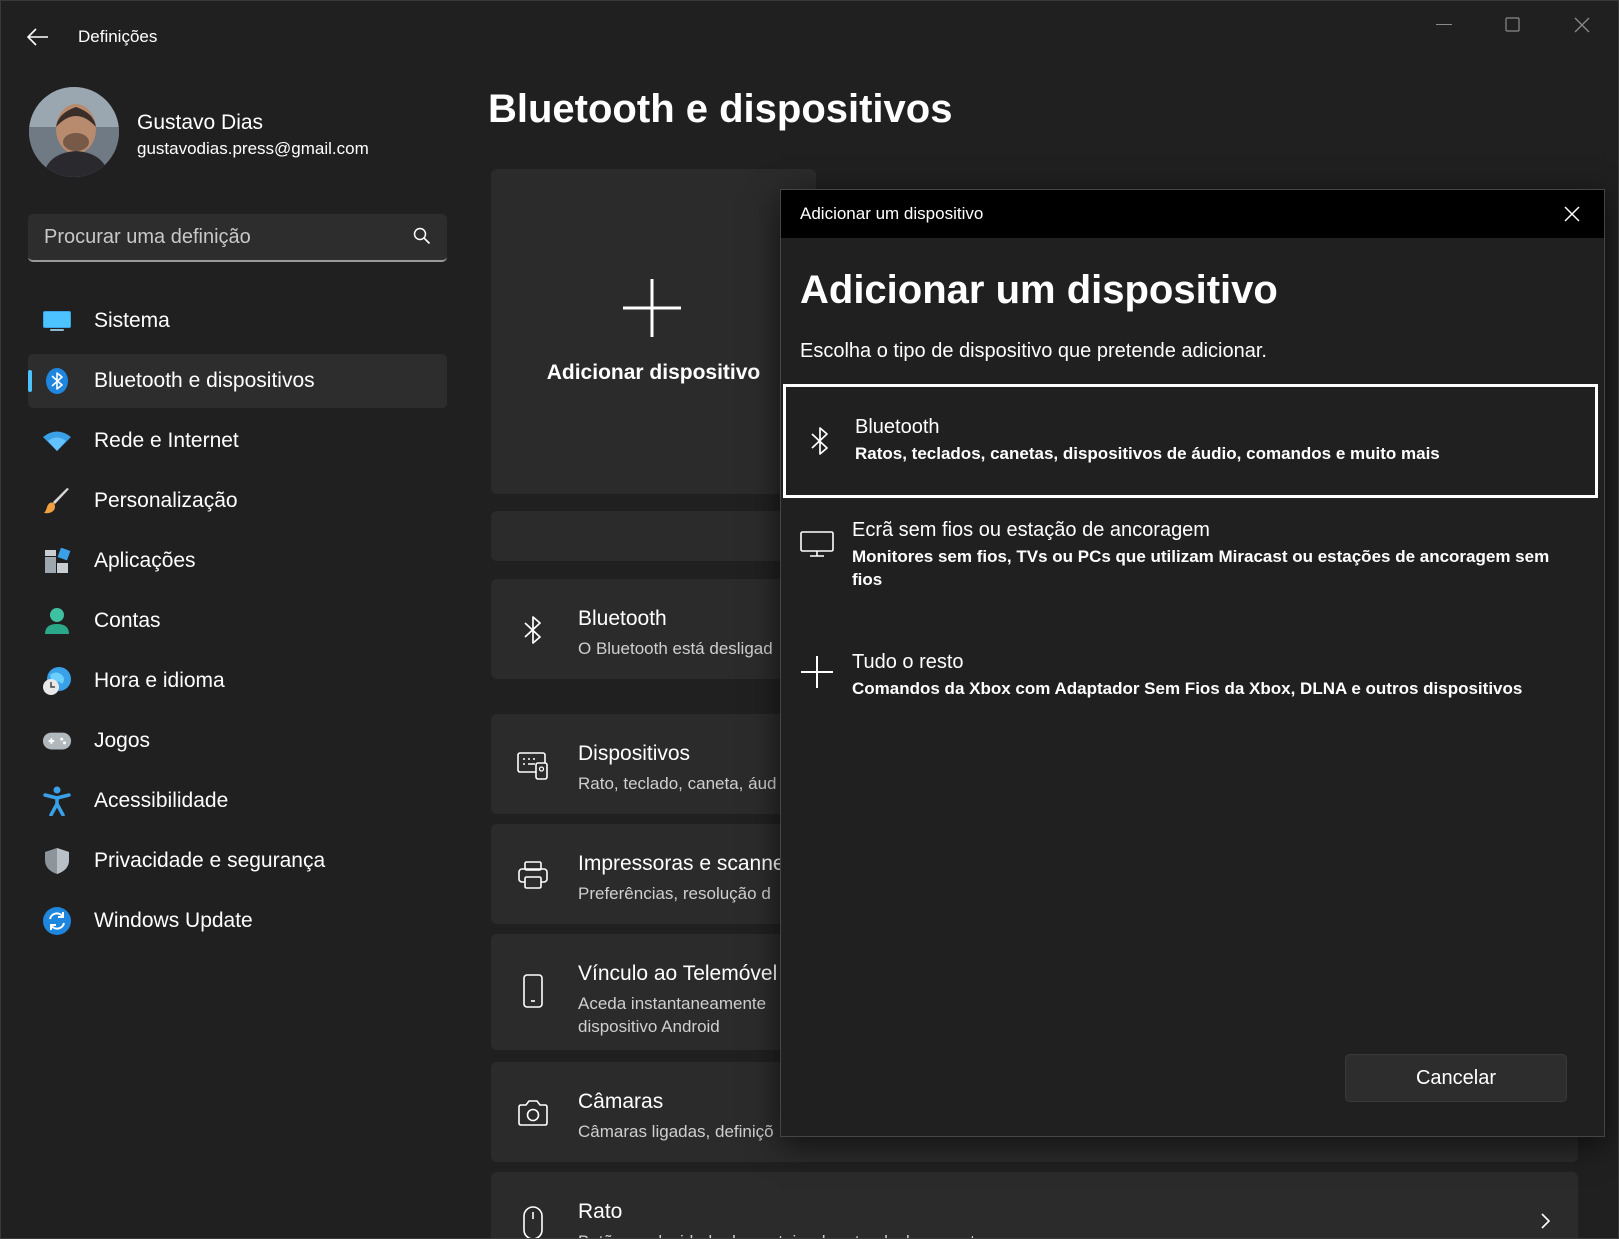 The height and width of the screenshot is (1239, 1619). What do you see at coordinates (600, 1211) in the screenshot?
I see `row-title: Rato` at bounding box center [600, 1211].